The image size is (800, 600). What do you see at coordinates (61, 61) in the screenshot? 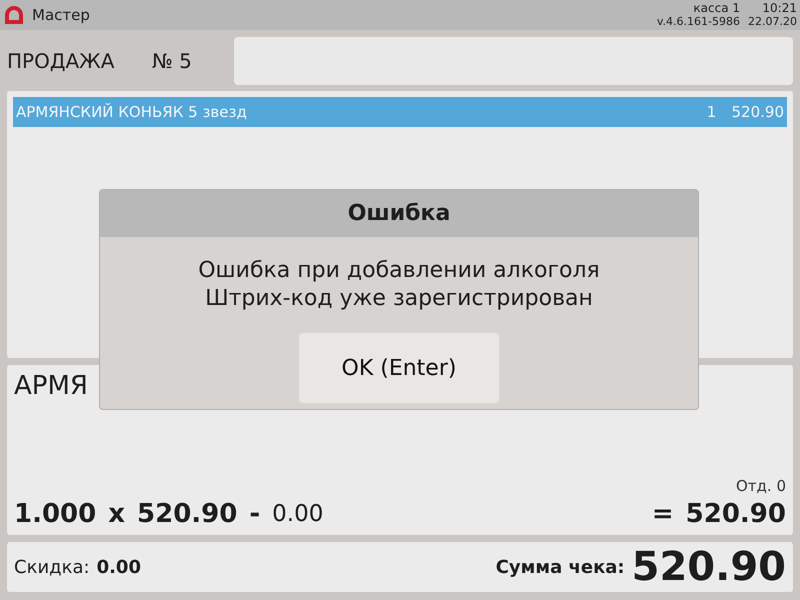
I see `sale-title: ПРОДАЖА` at bounding box center [61, 61].